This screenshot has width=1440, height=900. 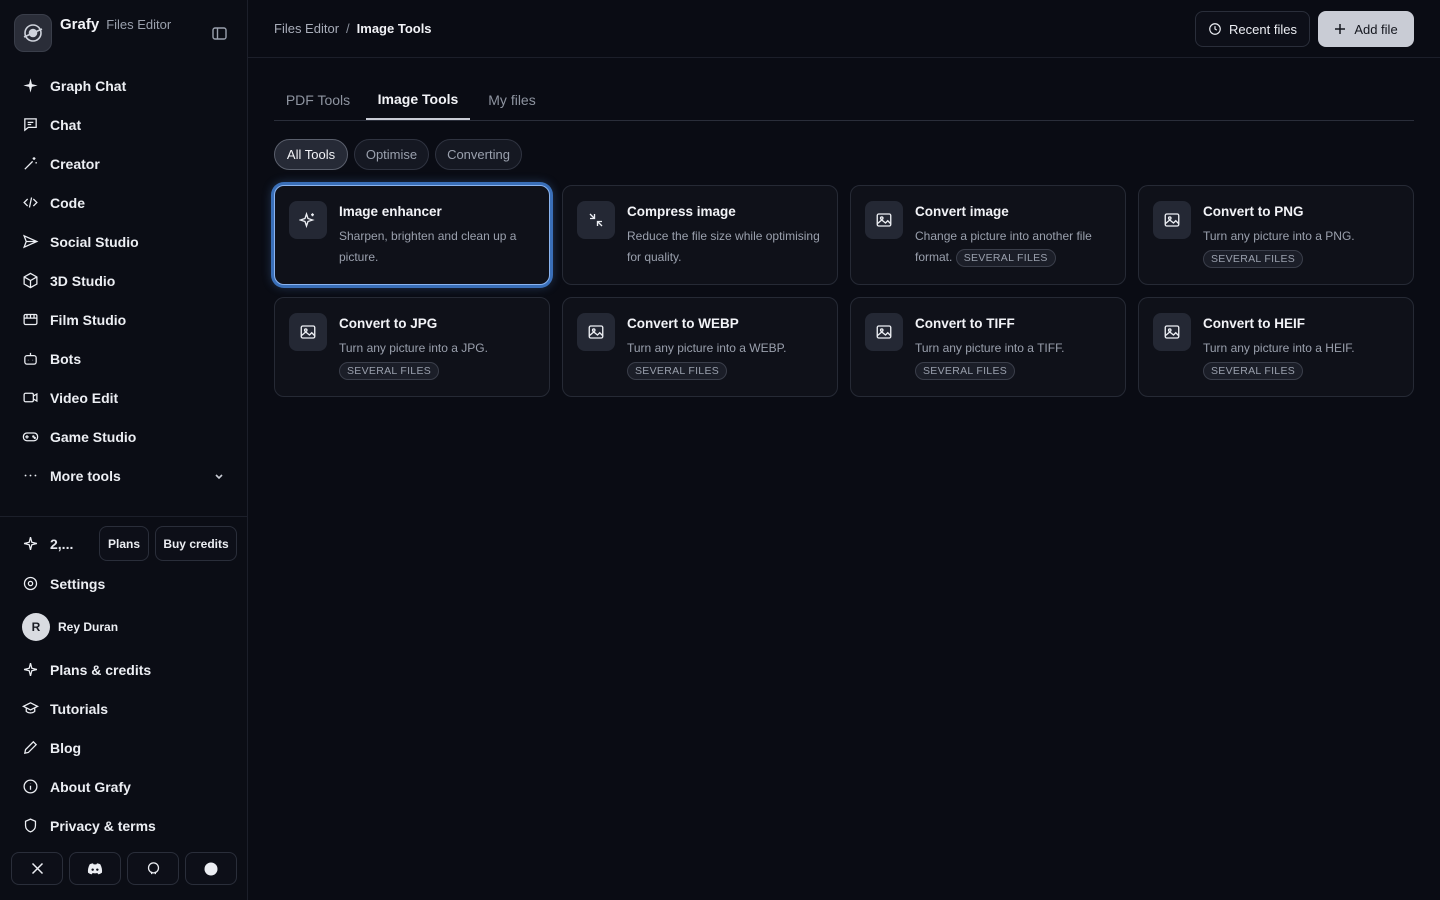 I want to click on tab-image-tools: Image Tools, so click(x=418, y=100).